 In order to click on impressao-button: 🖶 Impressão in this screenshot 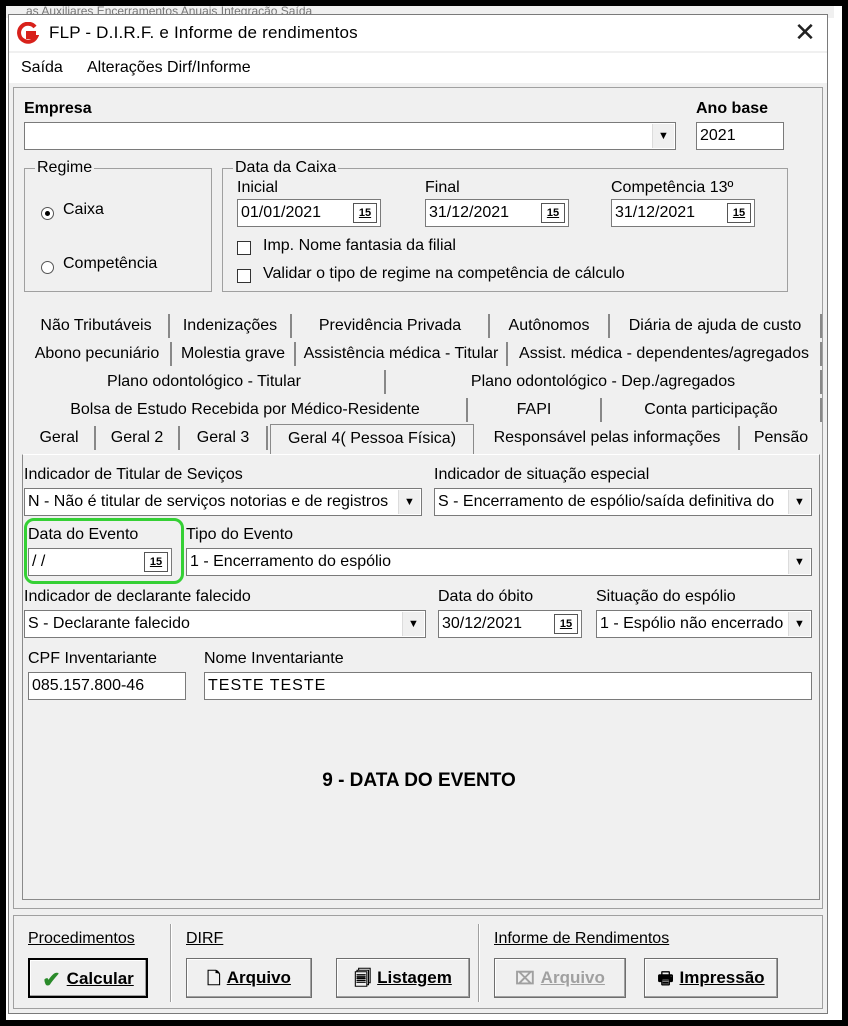, I will do `click(711, 978)`.